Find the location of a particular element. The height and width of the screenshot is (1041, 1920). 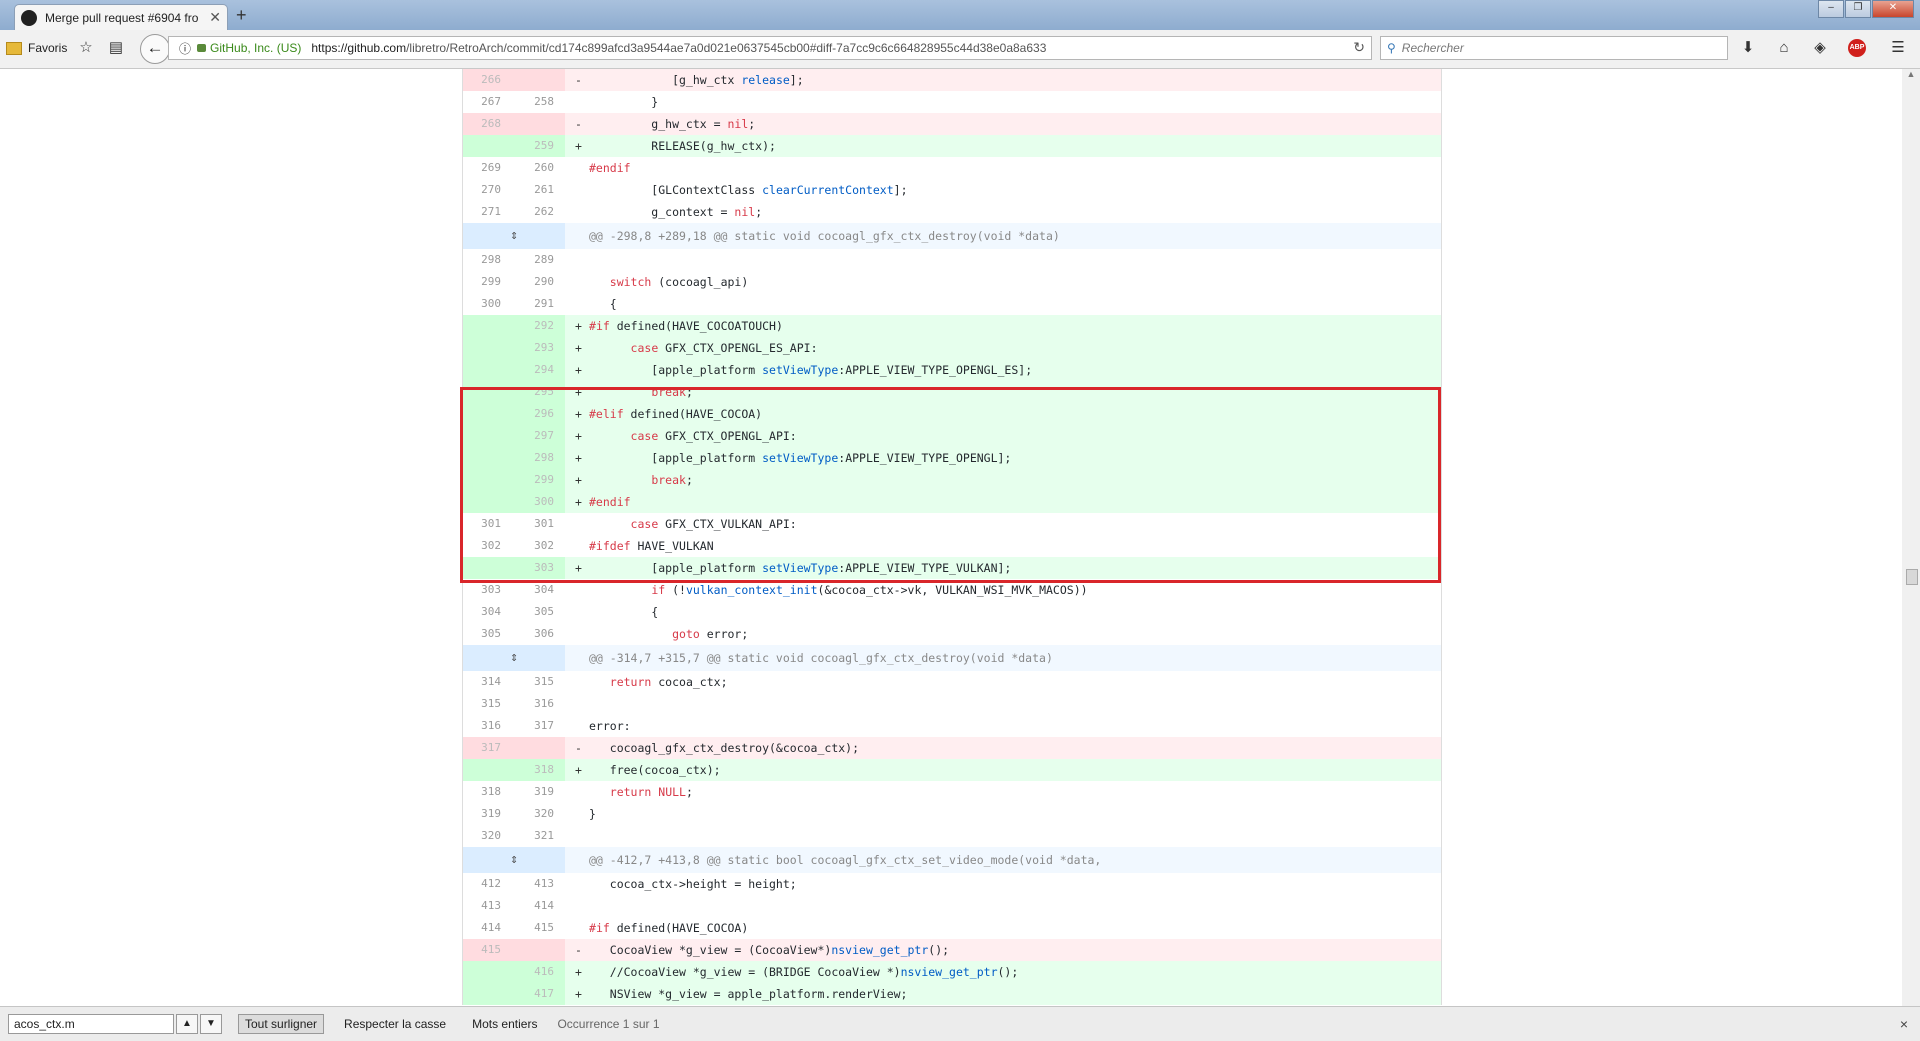

new-line-number: 261 is located at coordinates (538, 190).